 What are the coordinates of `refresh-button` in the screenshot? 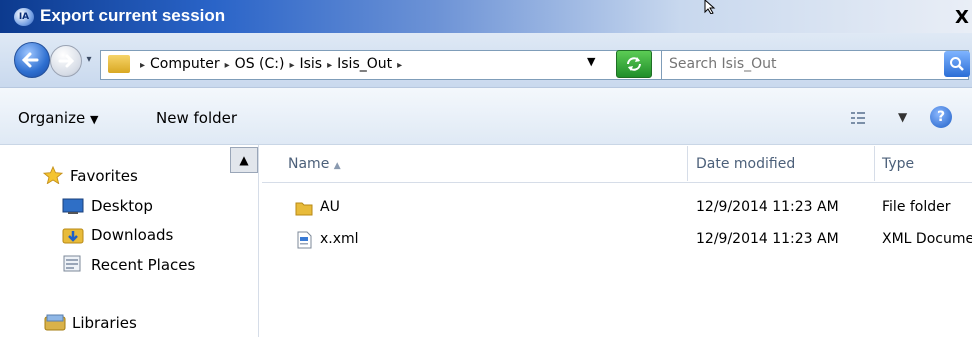 It's located at (634, 64).